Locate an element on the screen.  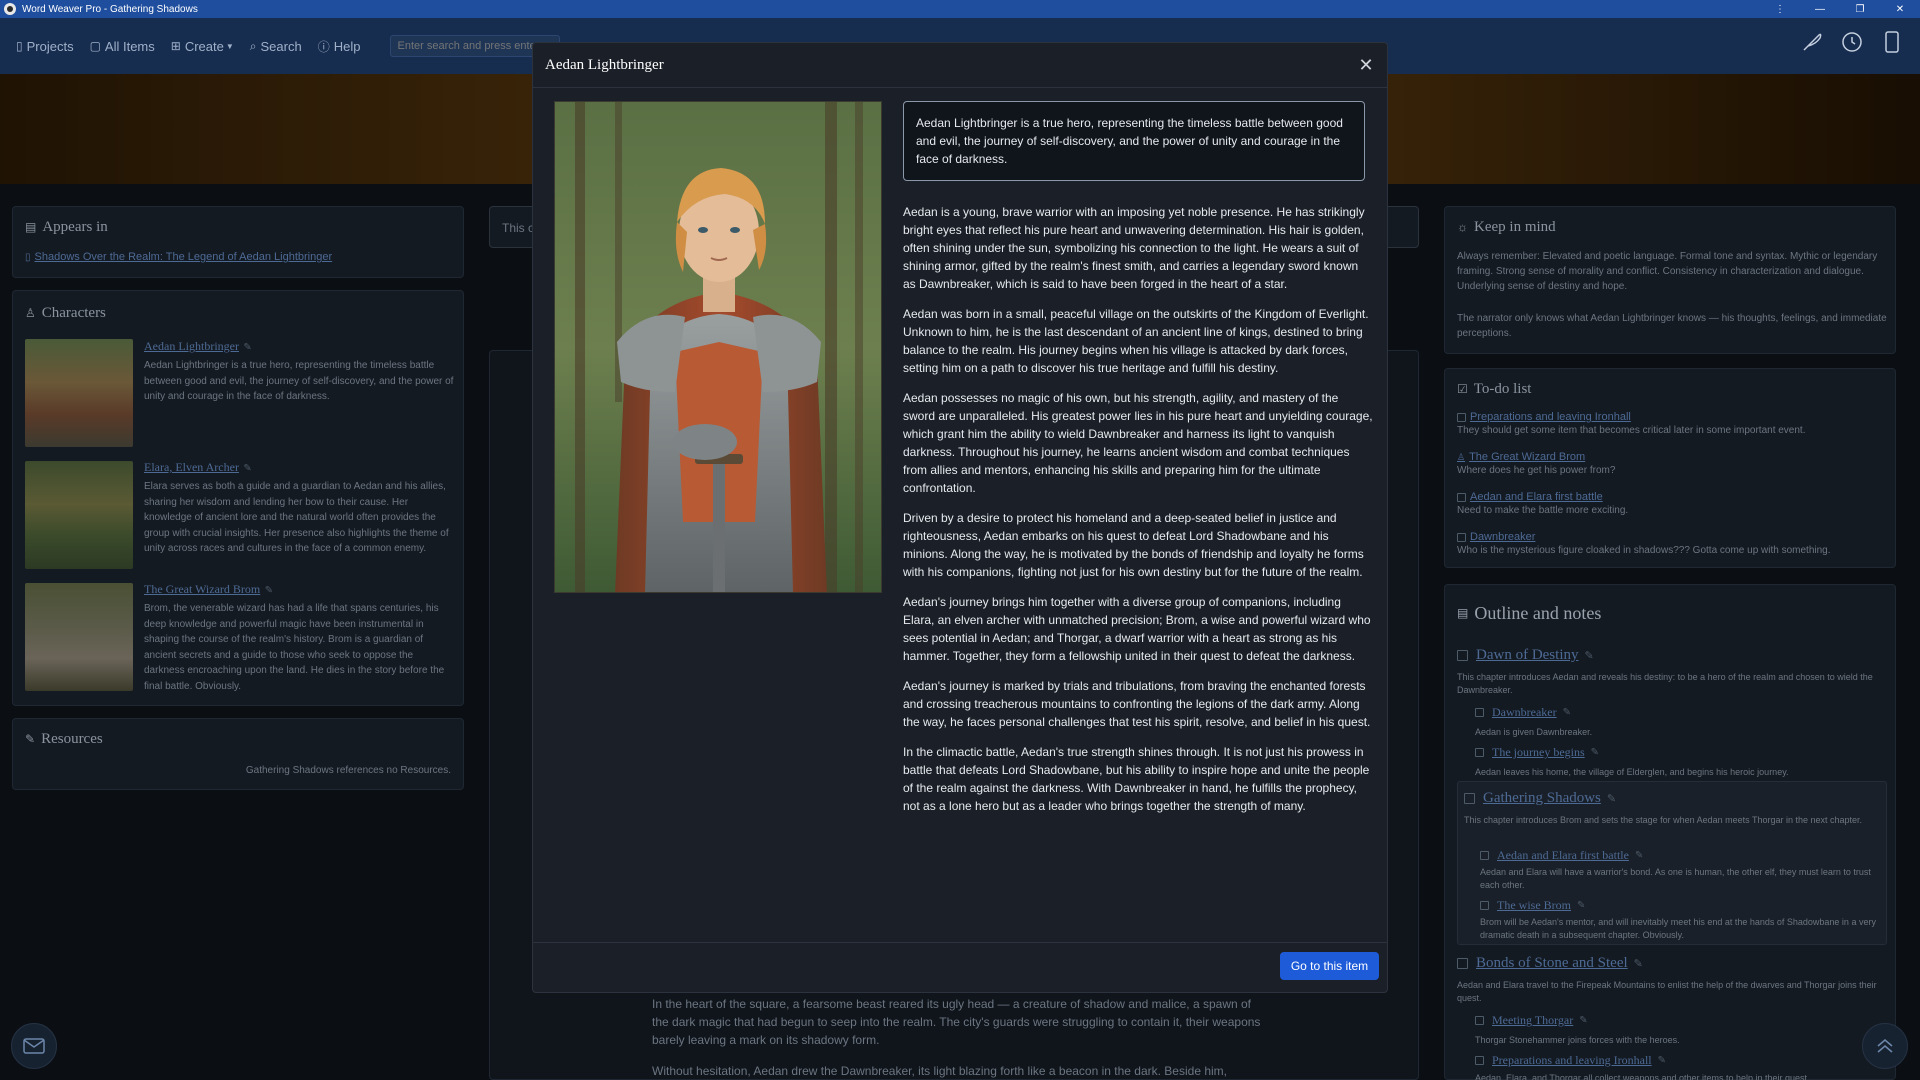
outline-scene: Dawnbreaker ✎ is located at coordinates (1523, 712).